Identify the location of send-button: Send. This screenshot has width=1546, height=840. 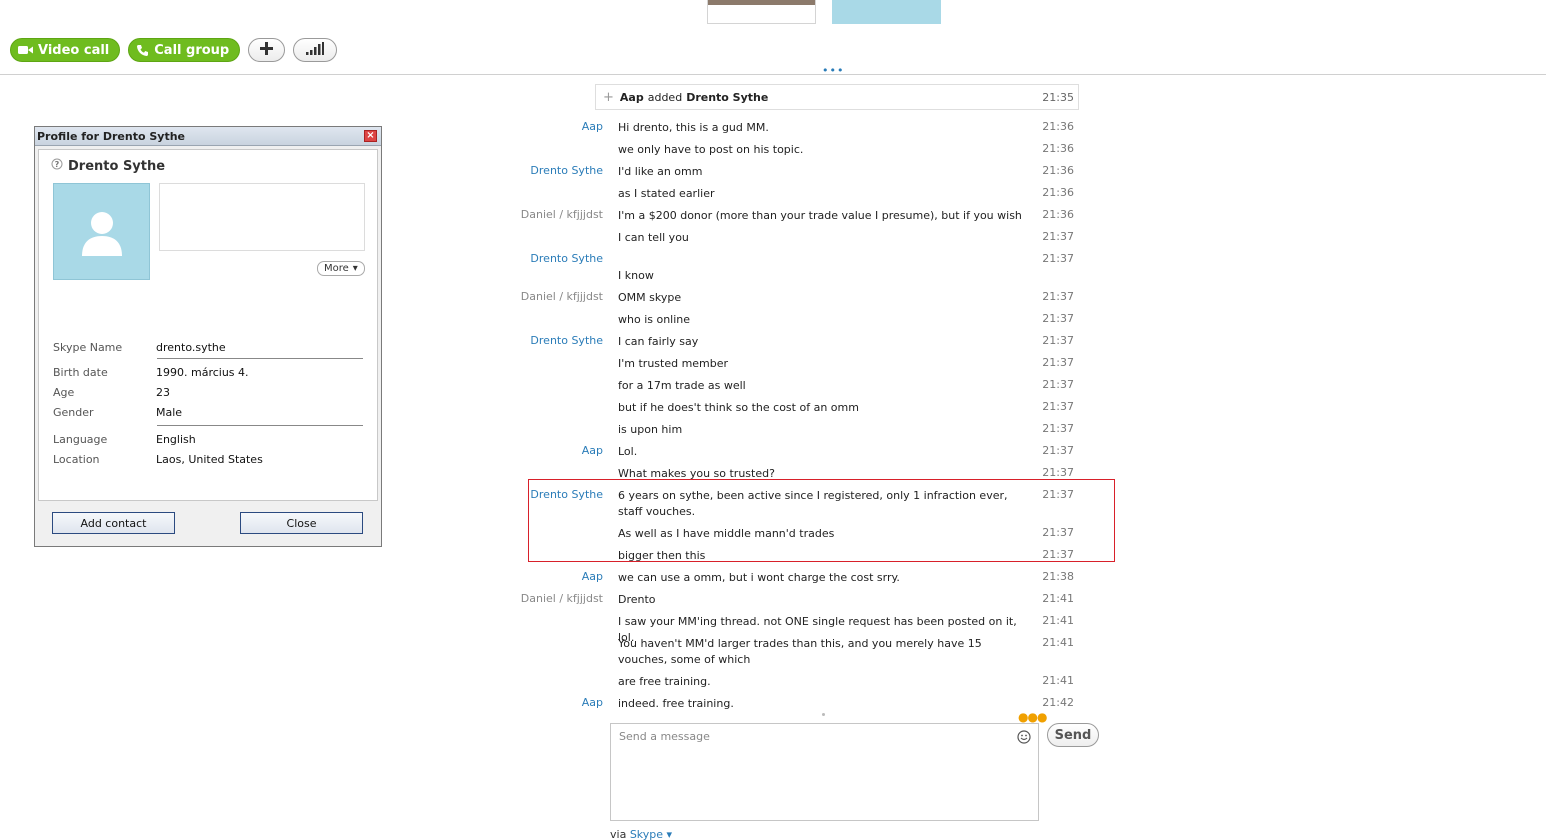
(1073, 735).